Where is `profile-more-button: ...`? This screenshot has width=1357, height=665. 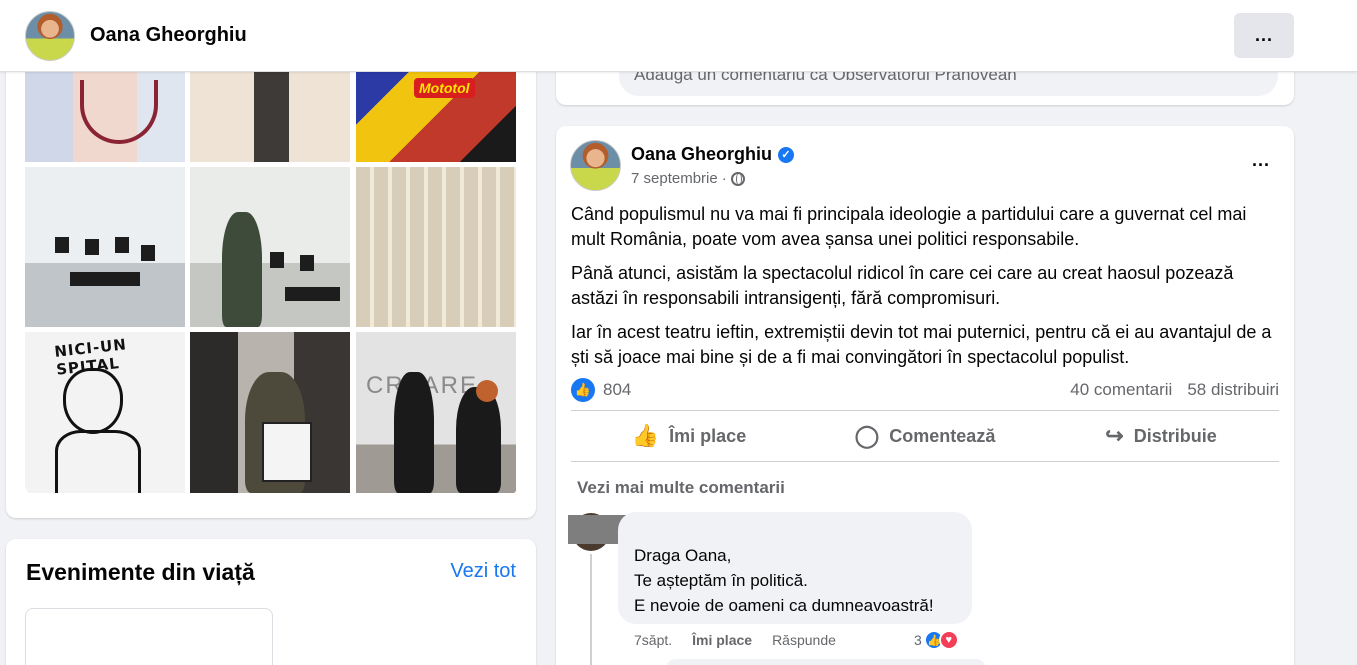
profile-more-button: ... is located at coordinates (1264, 35).